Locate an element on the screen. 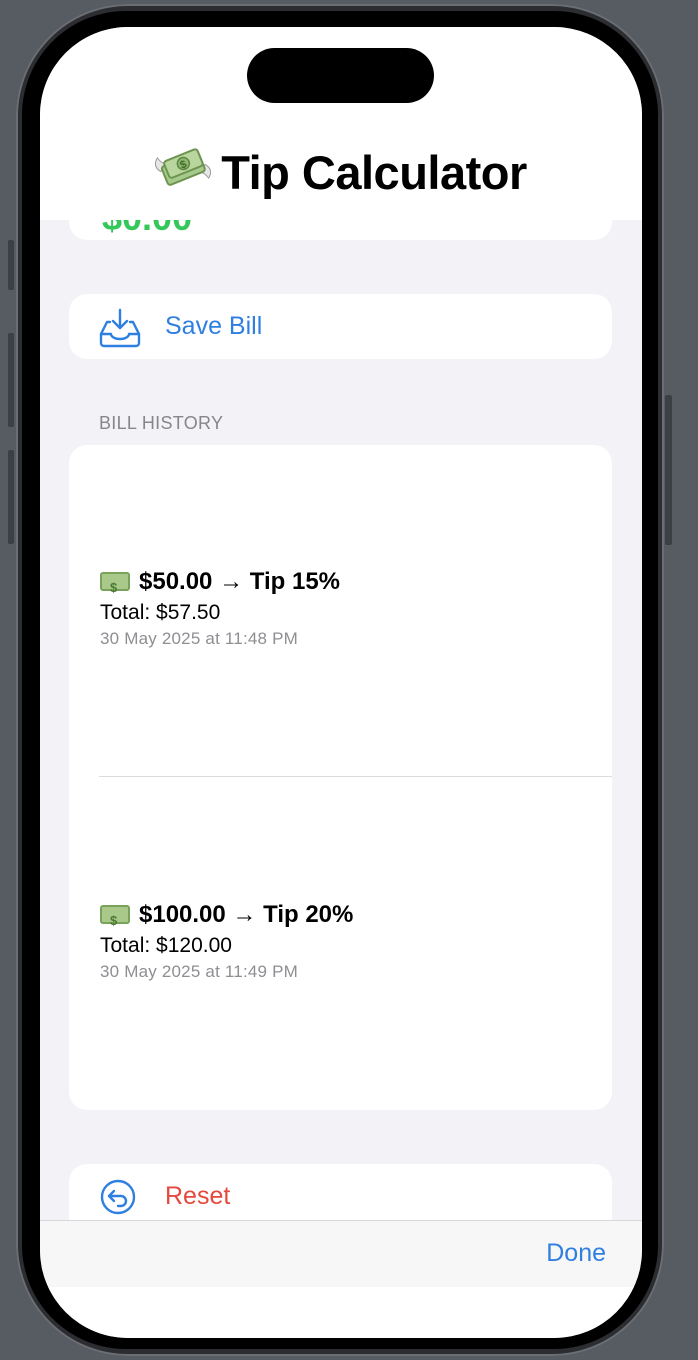 The height and width of the screenshot is (1360, 698). bill-history-header: BILL HISTORY is located at coordinates (161, 423).